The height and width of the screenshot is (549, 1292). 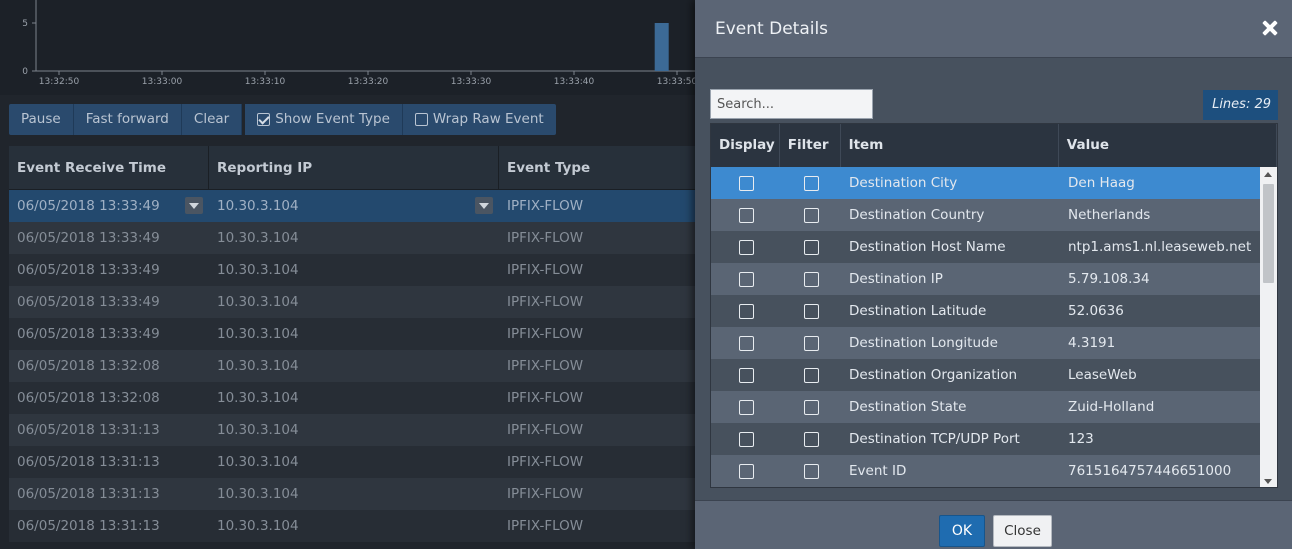 I want to click on search-input, so click(x=791, y=104).